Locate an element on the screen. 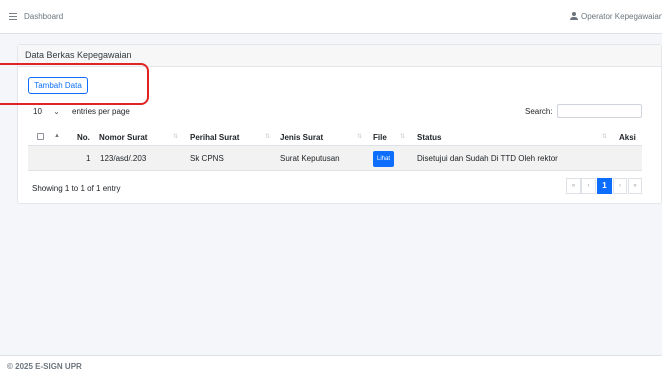 The image size is (662, 376). chevron-down-icon: ⌄ is located at coordinates (56, 111).